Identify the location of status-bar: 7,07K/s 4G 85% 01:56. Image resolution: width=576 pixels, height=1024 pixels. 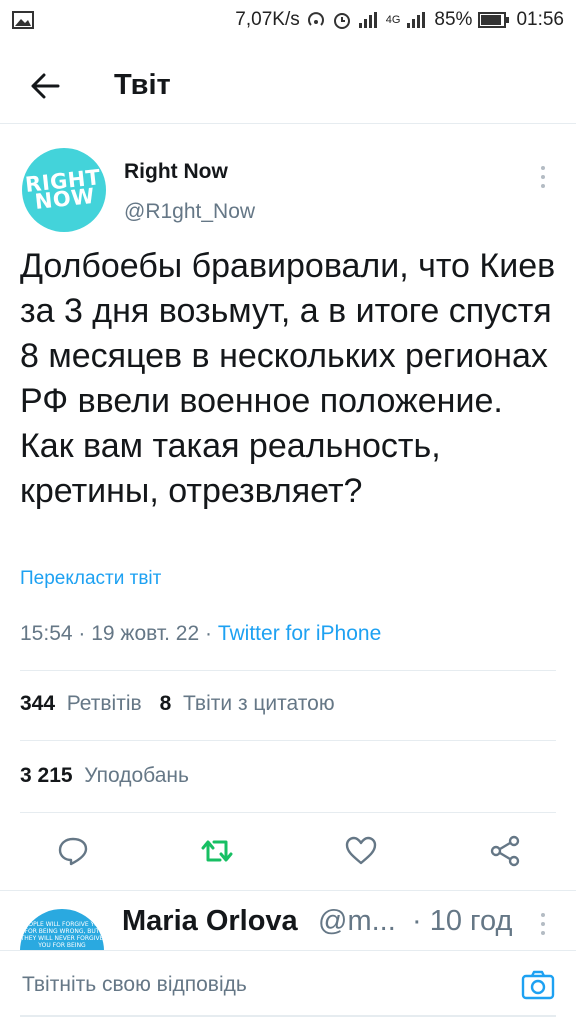
(288, 20).